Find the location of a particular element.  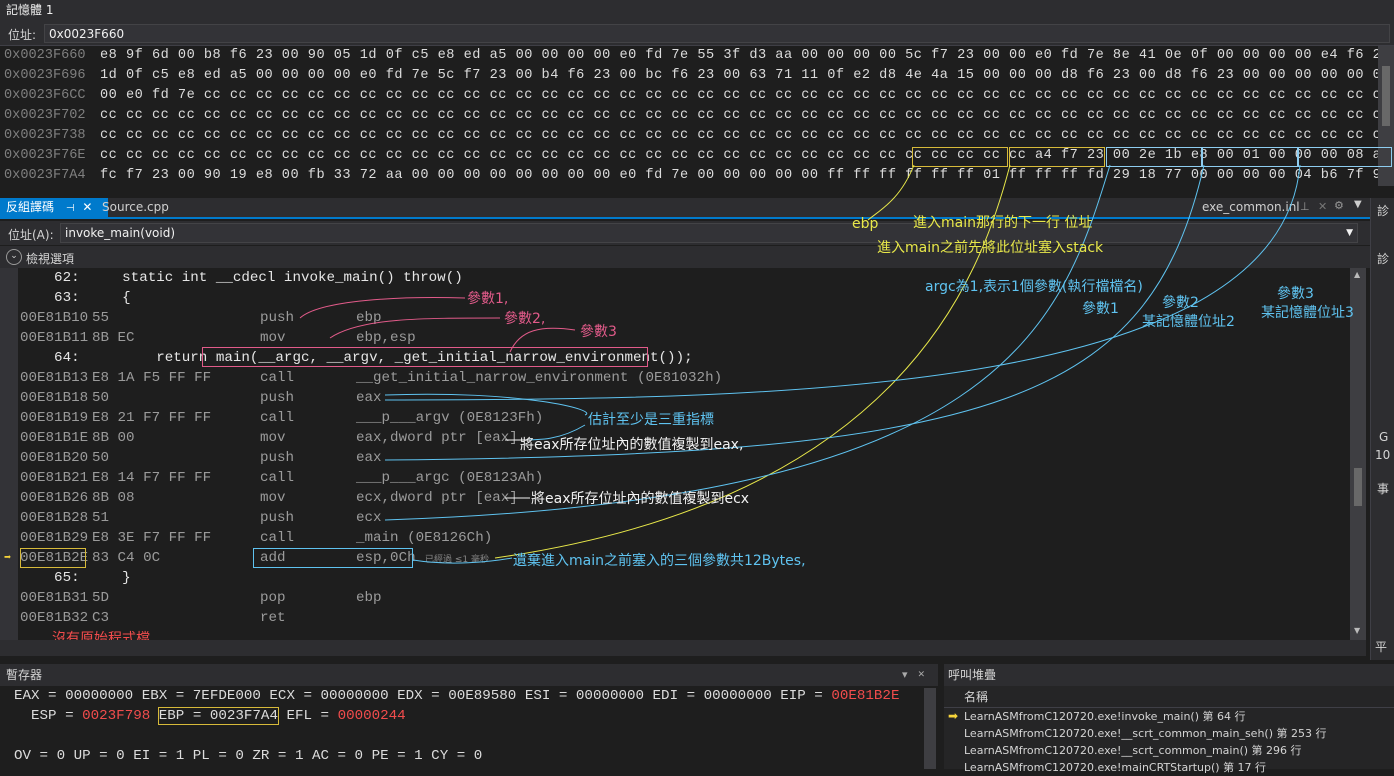

disasm-address-value: invoke_main(void) is located at coordinates (120, 233).